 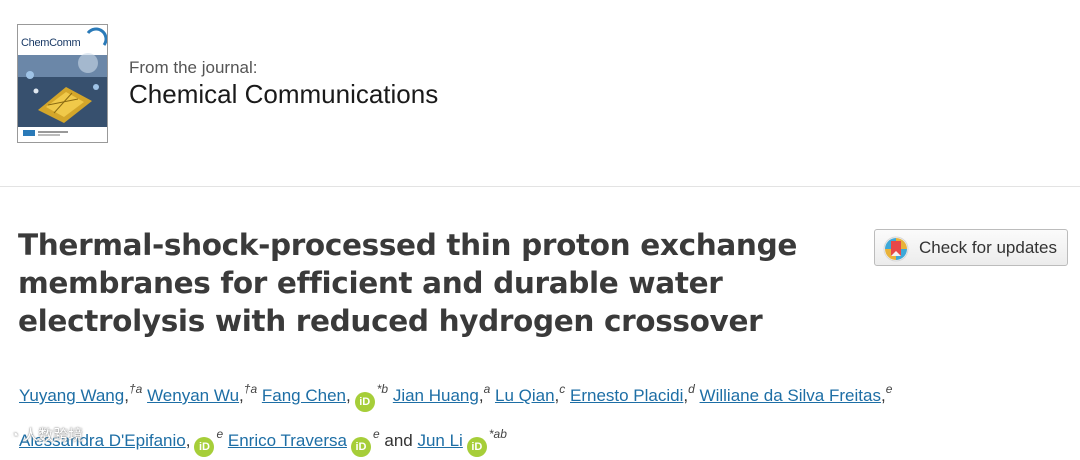 What do you see at coordinates (398, 440) in the screenshot?
I see `author-conjunction: and` at bounding box center [398, 440].